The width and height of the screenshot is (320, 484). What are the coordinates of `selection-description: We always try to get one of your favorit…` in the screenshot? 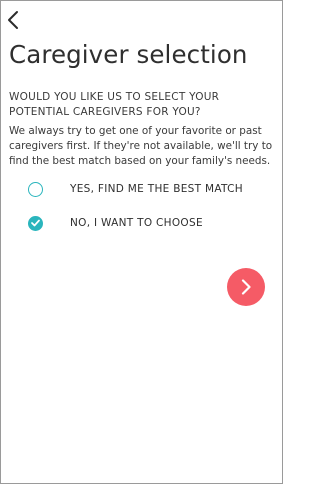 It's located at (141, 146).